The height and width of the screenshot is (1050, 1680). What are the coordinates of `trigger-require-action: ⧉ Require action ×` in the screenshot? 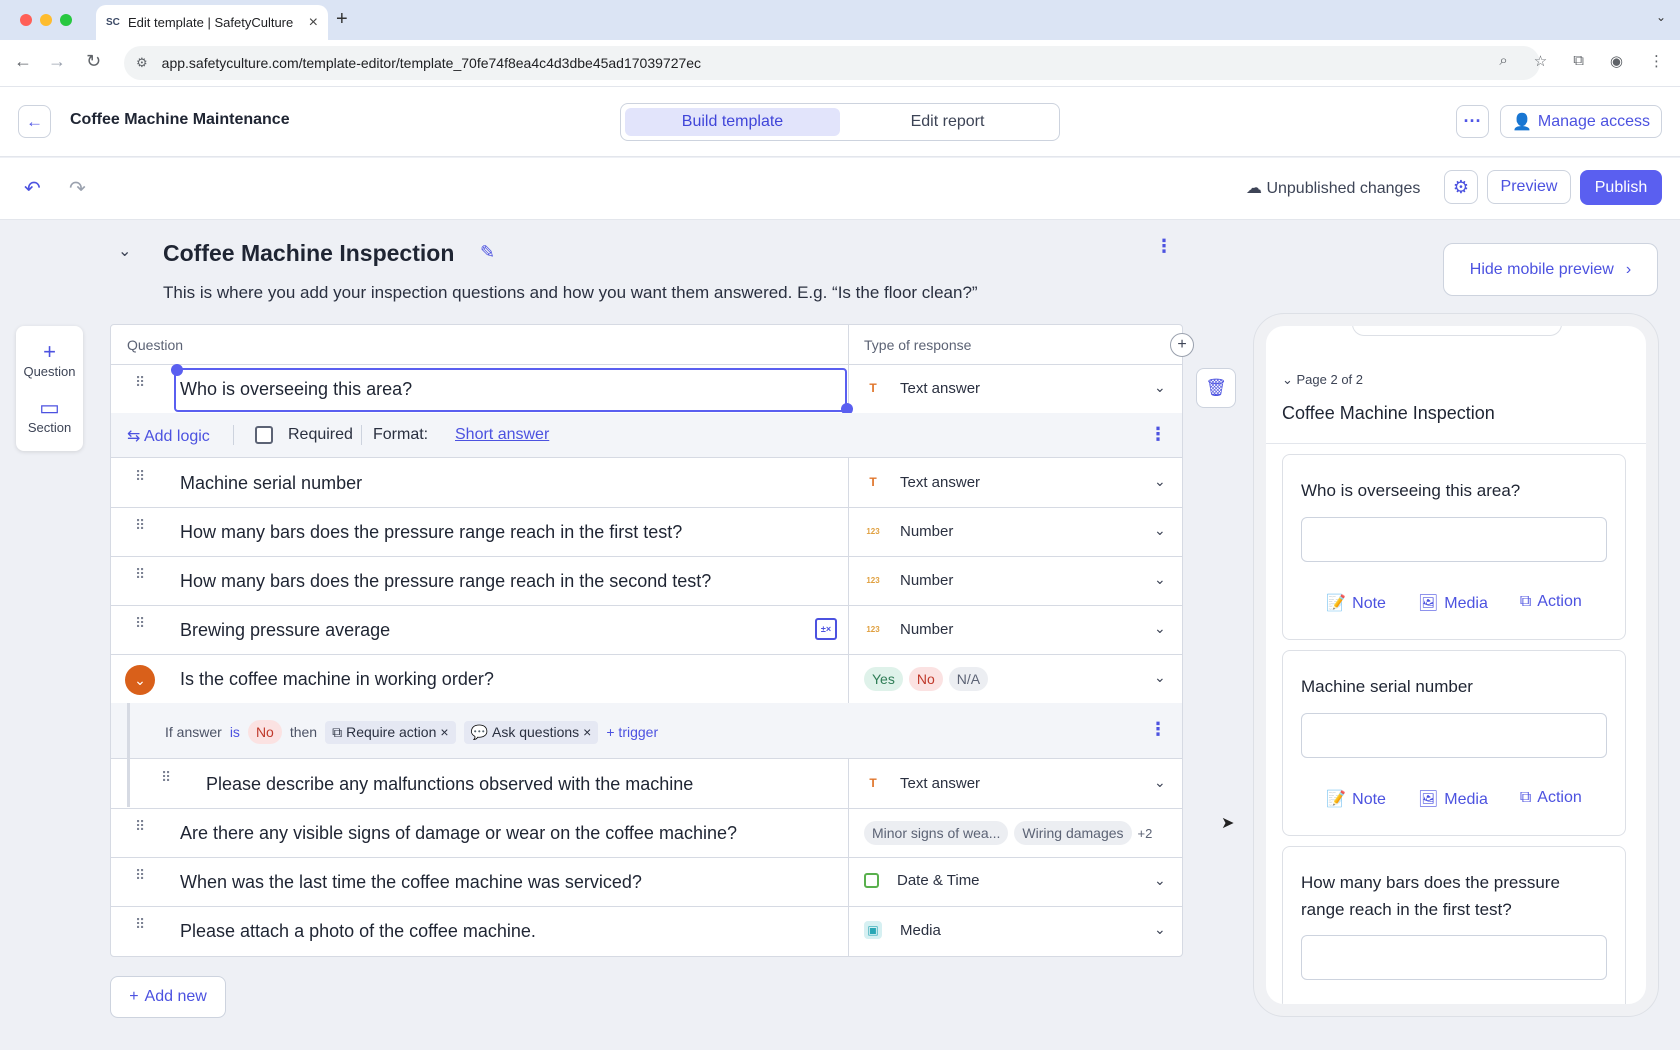 It's located at (390, 732).